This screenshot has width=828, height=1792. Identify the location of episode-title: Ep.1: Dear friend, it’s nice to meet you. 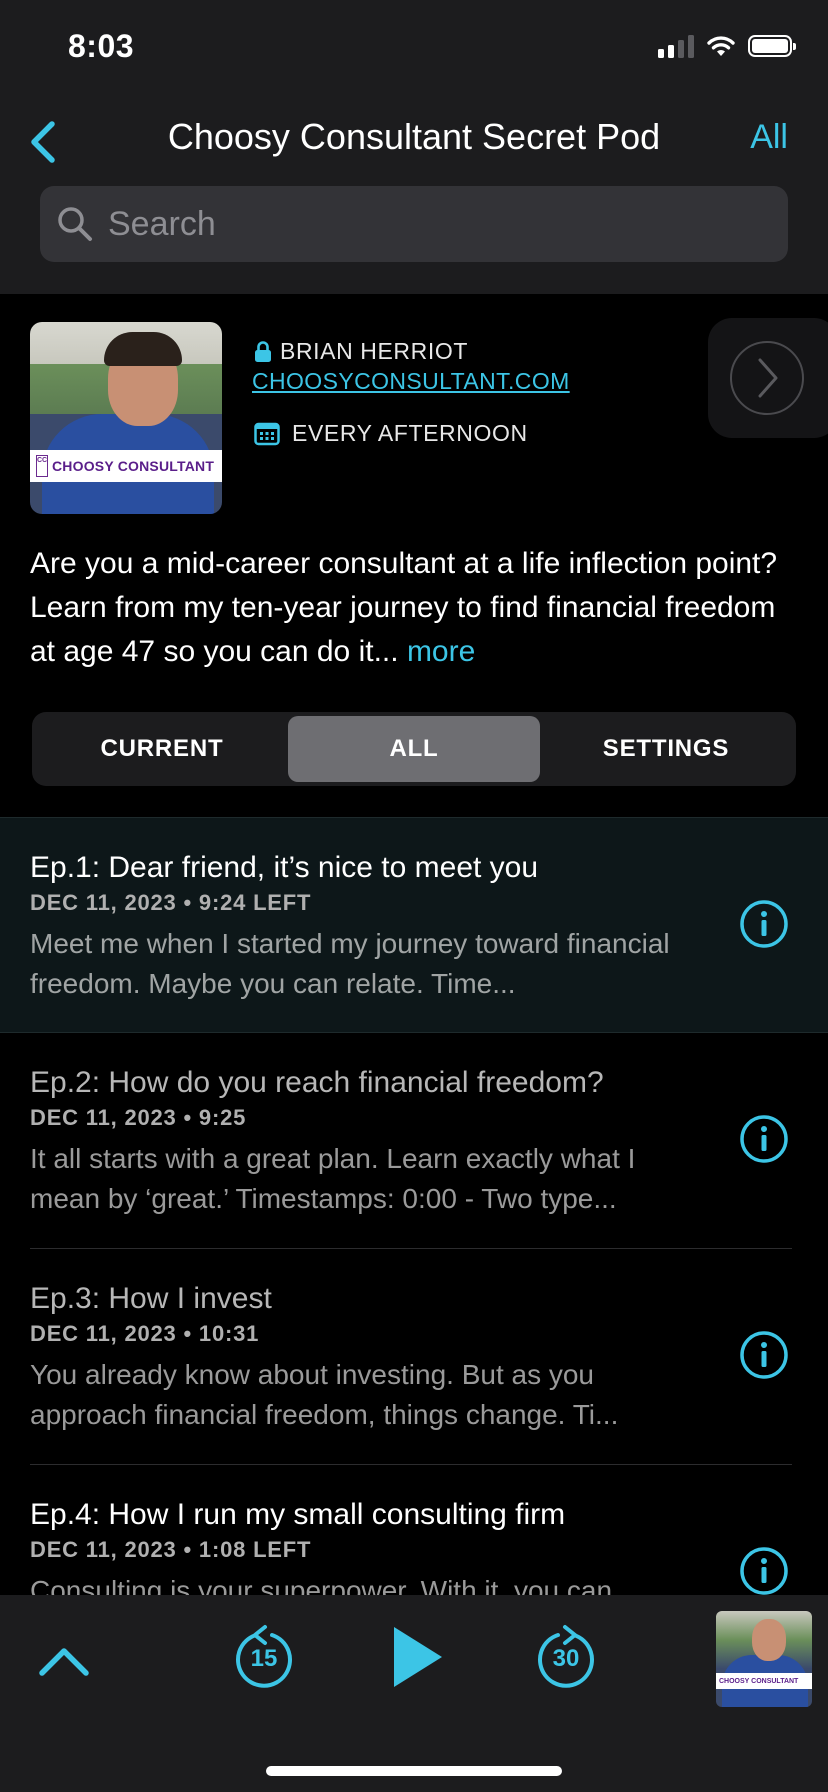
(284, 867).